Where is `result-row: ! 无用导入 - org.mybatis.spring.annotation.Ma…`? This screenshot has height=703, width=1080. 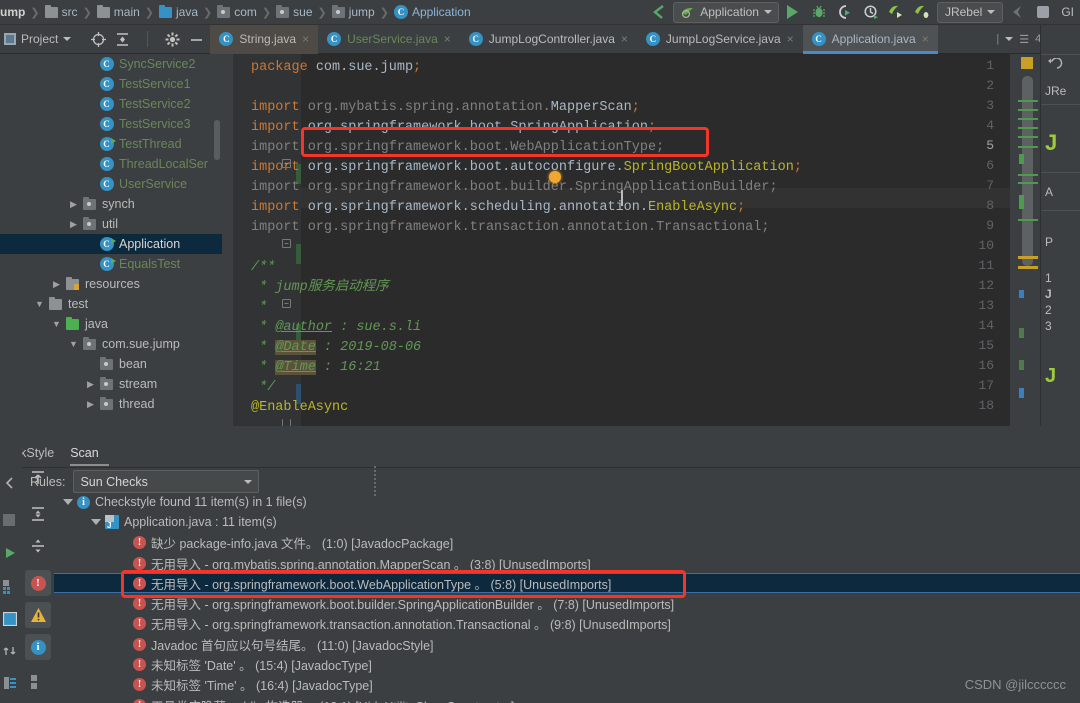 result-row: ! 无用导入 - org.mybatis.spring.annotation.Ma… is located at coordinates (567, 563).